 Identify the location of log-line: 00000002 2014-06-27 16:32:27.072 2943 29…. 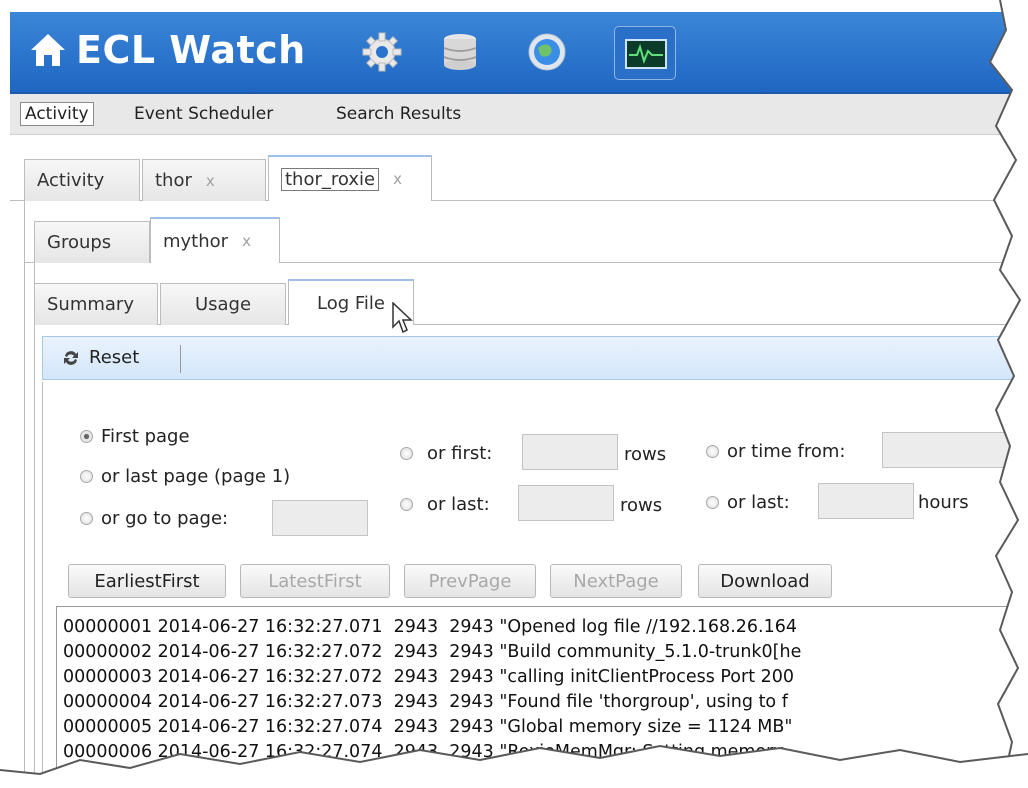
(432, 652).